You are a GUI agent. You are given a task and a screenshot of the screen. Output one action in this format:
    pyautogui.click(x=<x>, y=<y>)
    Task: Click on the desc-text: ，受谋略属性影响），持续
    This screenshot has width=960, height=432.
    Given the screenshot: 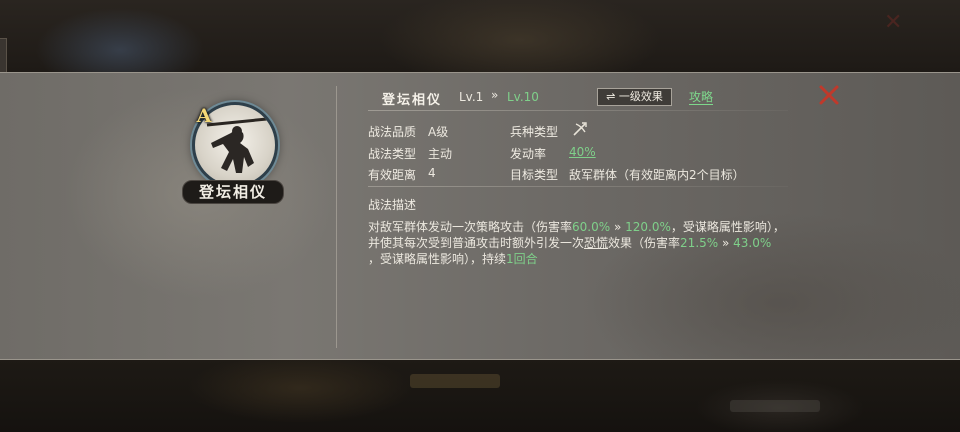 What is the action you would take?
    pyautogui.click(x=437, y=259)
    